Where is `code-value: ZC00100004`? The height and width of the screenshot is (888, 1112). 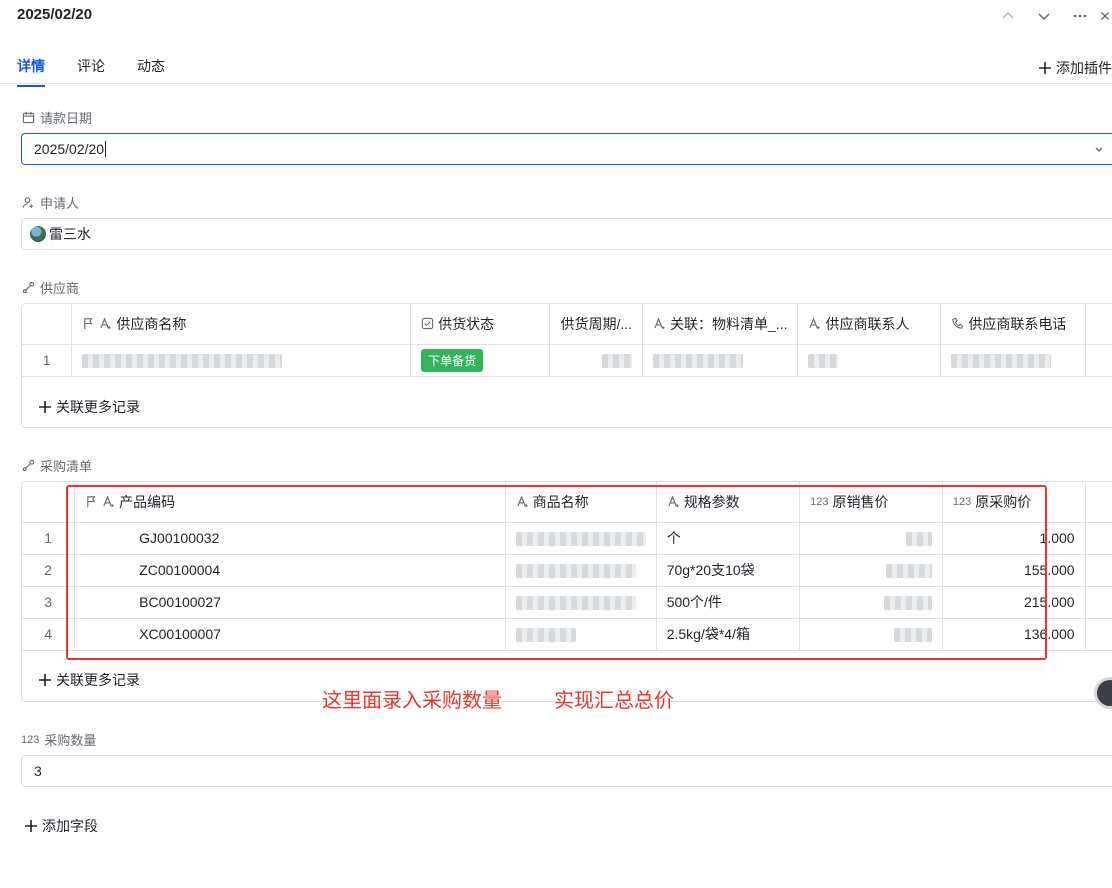
code-value: ZC00100004 is located at coordinates (180, 570).